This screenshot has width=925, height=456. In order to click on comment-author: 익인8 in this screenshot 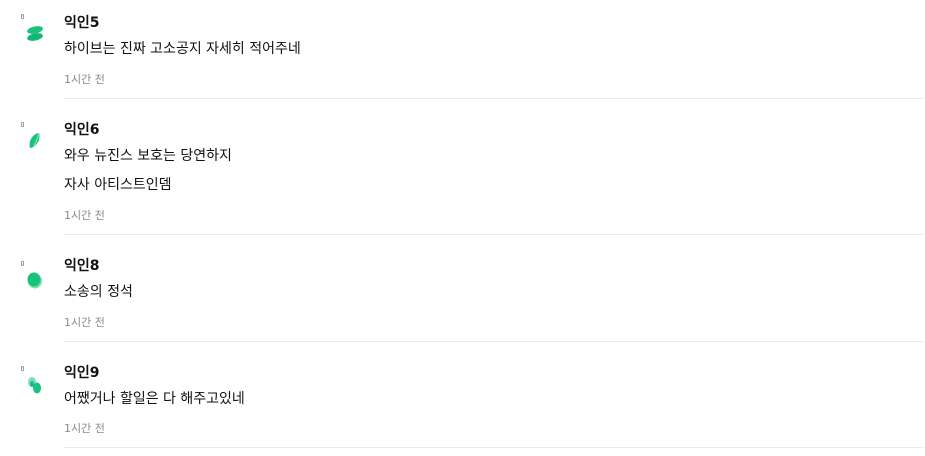, I will do `click(82, 266)`.